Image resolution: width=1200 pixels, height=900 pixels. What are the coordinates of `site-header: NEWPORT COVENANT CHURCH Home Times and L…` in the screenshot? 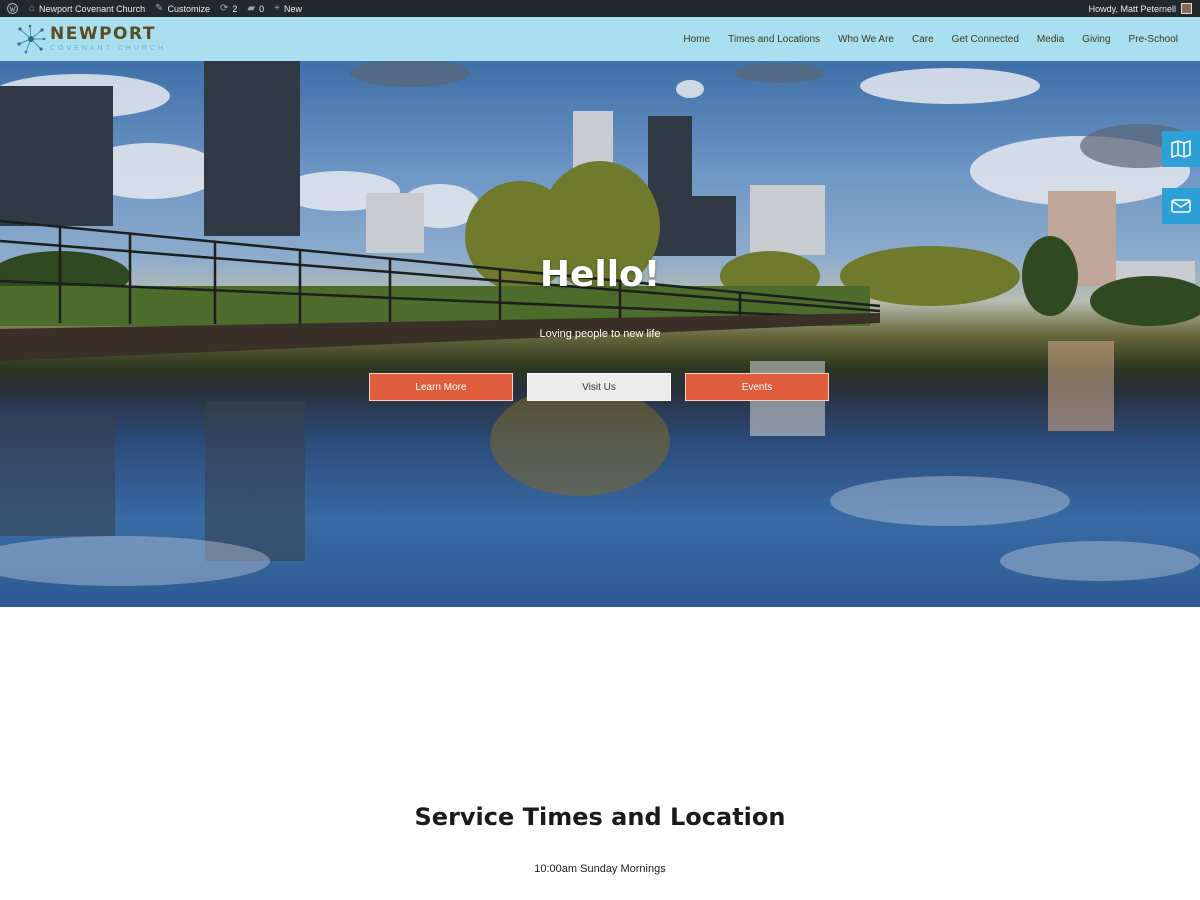 It's located at (600, 39).